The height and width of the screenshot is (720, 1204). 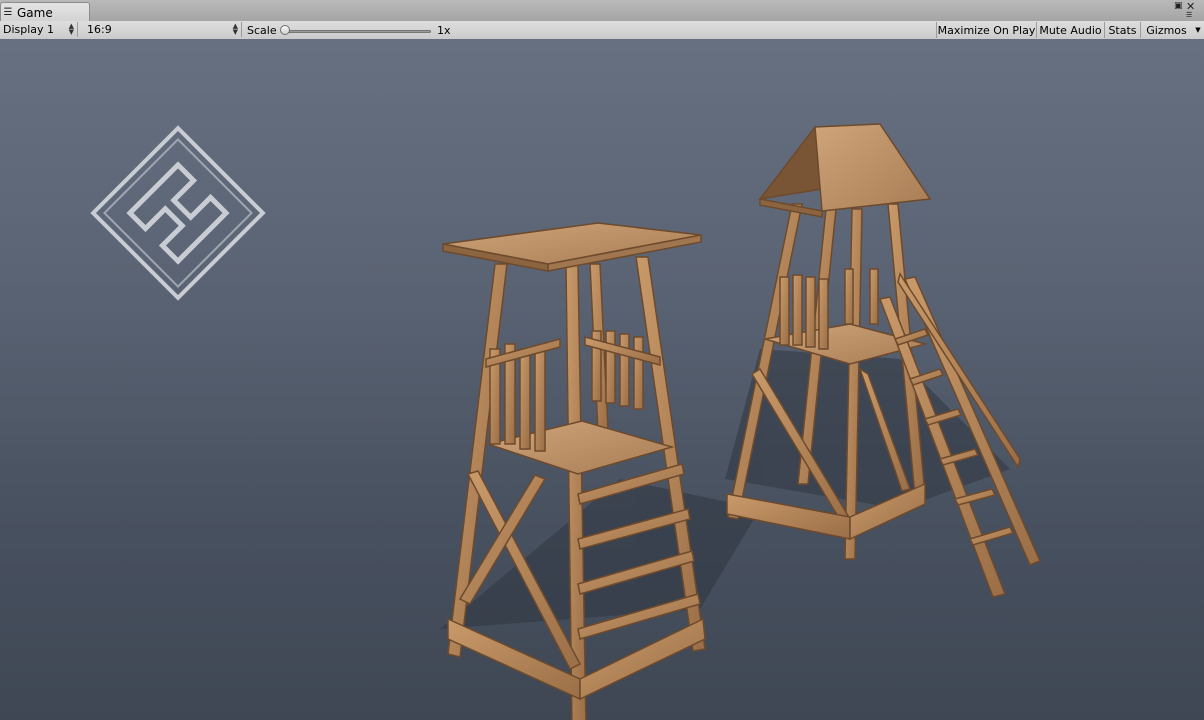 I want to click on maximize-on-play-button: Maximize On Play, so click(x=986, y=30).